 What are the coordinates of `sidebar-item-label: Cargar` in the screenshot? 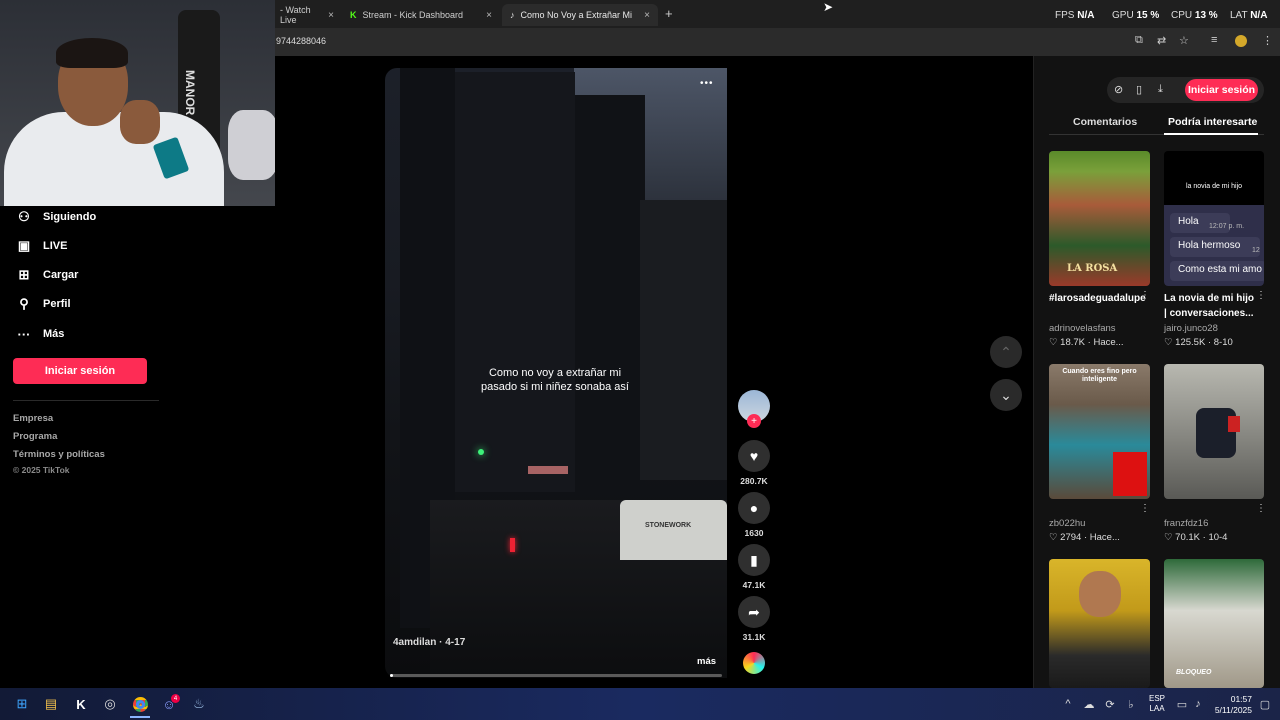 It's located at (61, 275).